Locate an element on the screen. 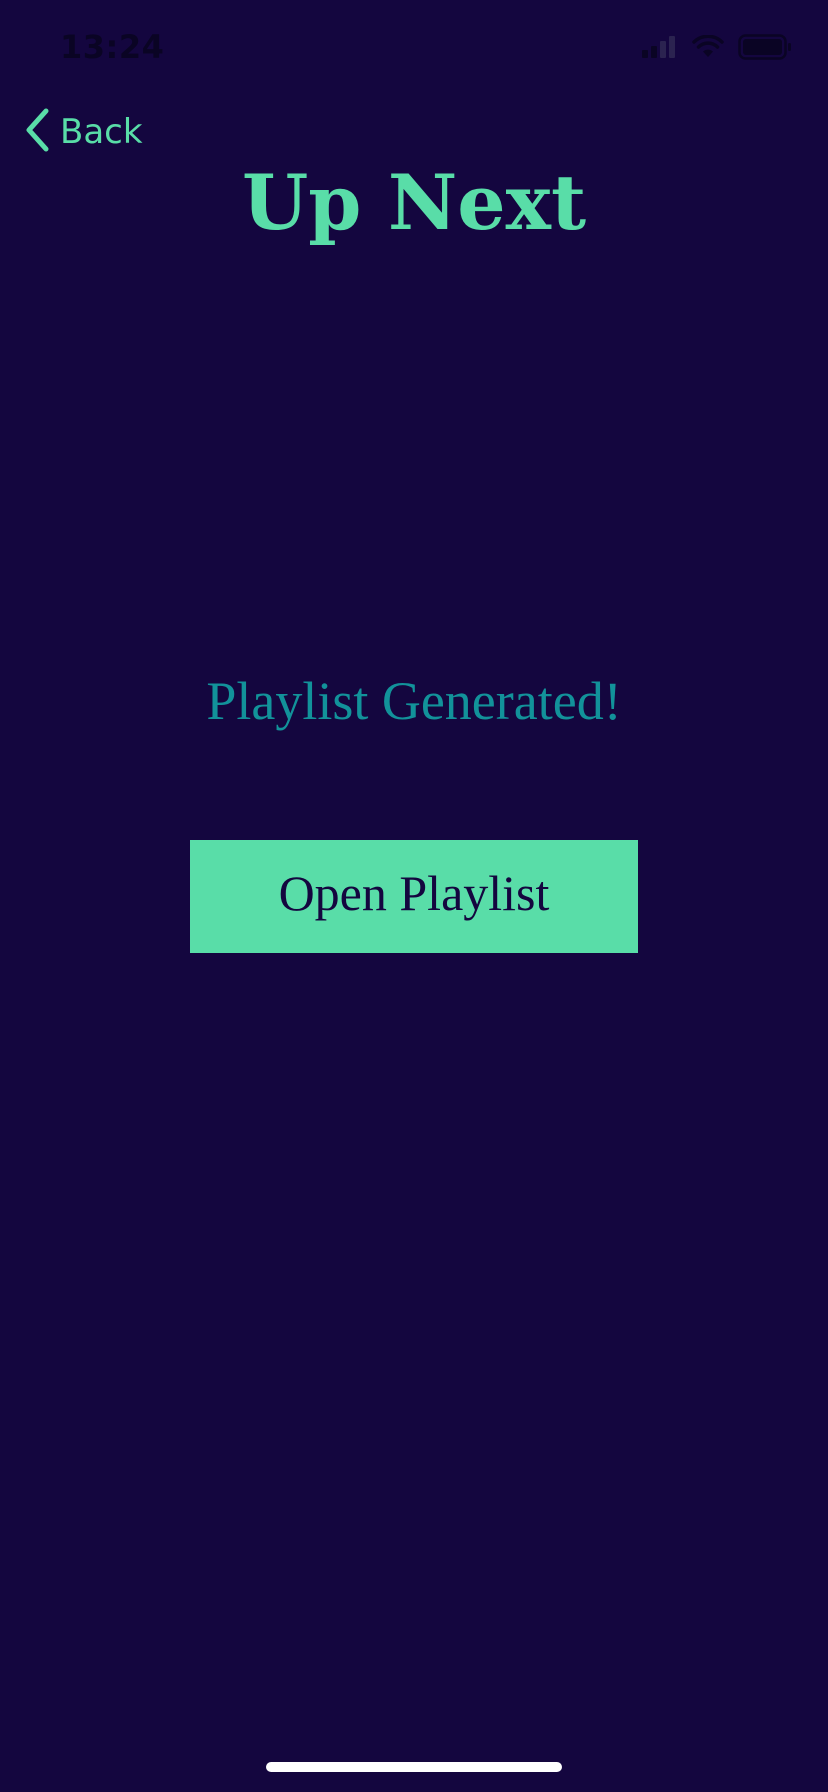 The width and height of the screenshot is (828, 1792). battery-icon is located at coordinates (765, 49).